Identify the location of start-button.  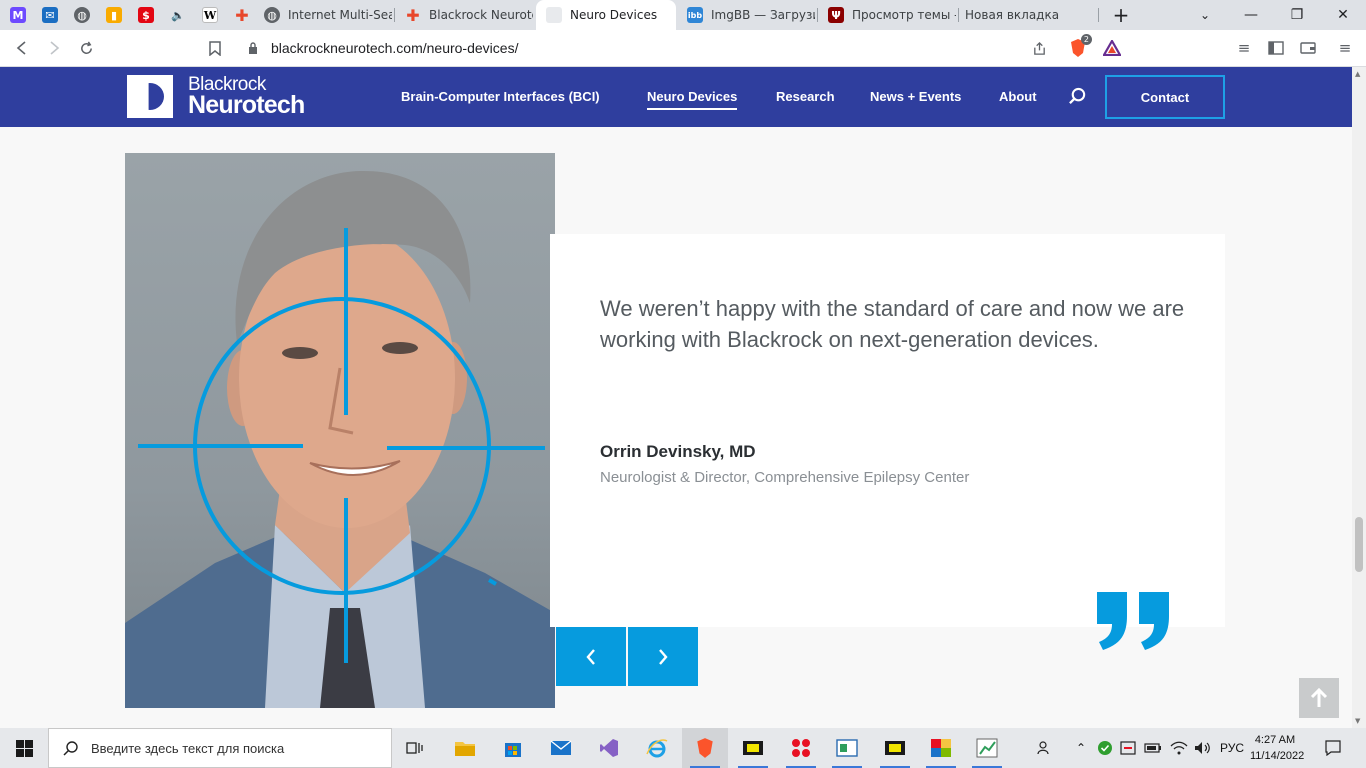
(24, 748).